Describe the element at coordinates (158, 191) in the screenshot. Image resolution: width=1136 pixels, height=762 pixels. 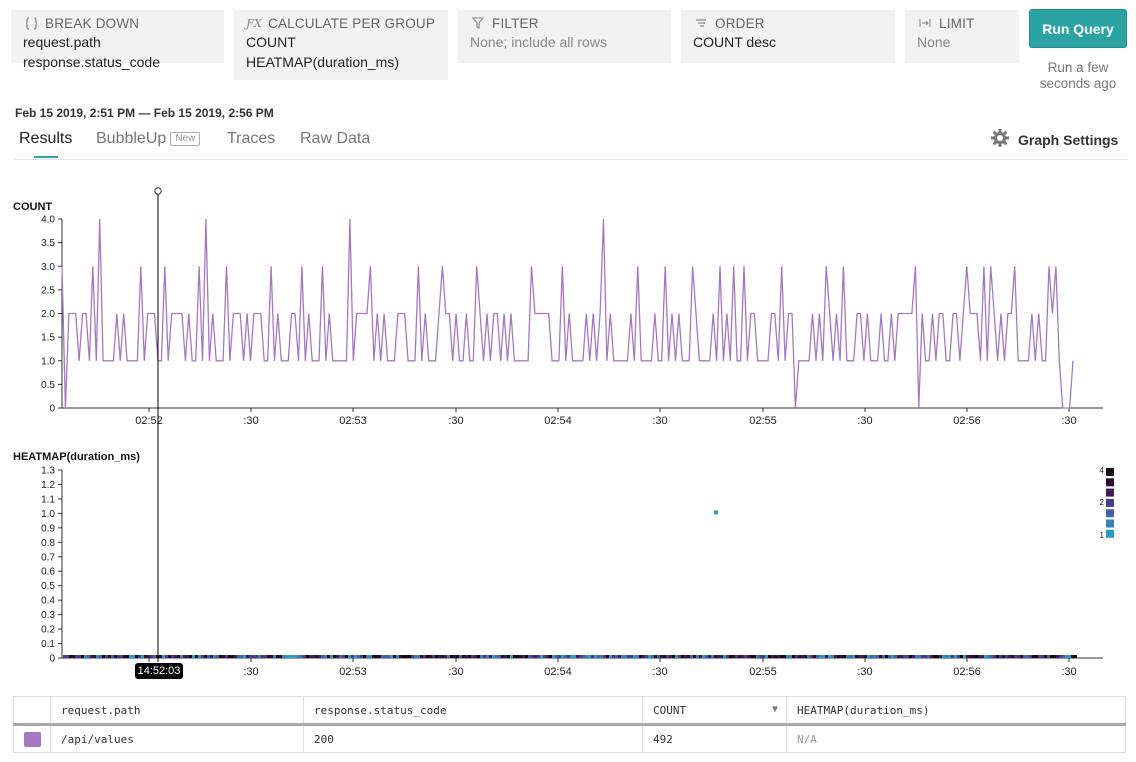
I see `cursor-handle-icon` at that location.